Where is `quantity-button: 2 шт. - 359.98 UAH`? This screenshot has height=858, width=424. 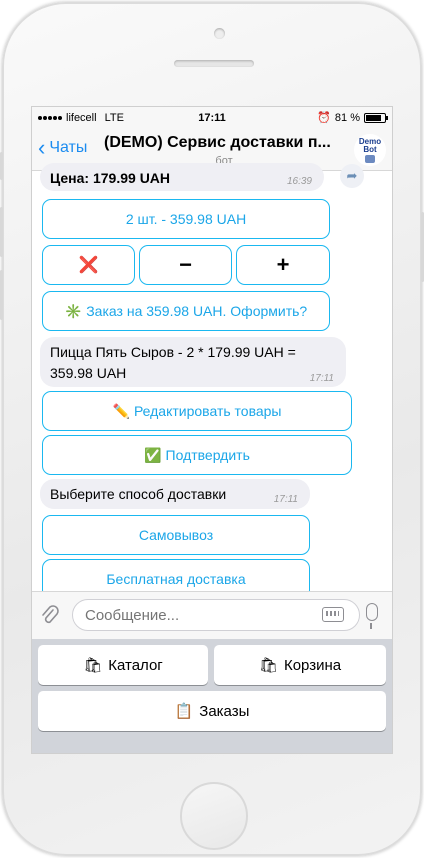 quantity-button: 2 шт. - 359.98 UAH is located at coordinates (186, 219).